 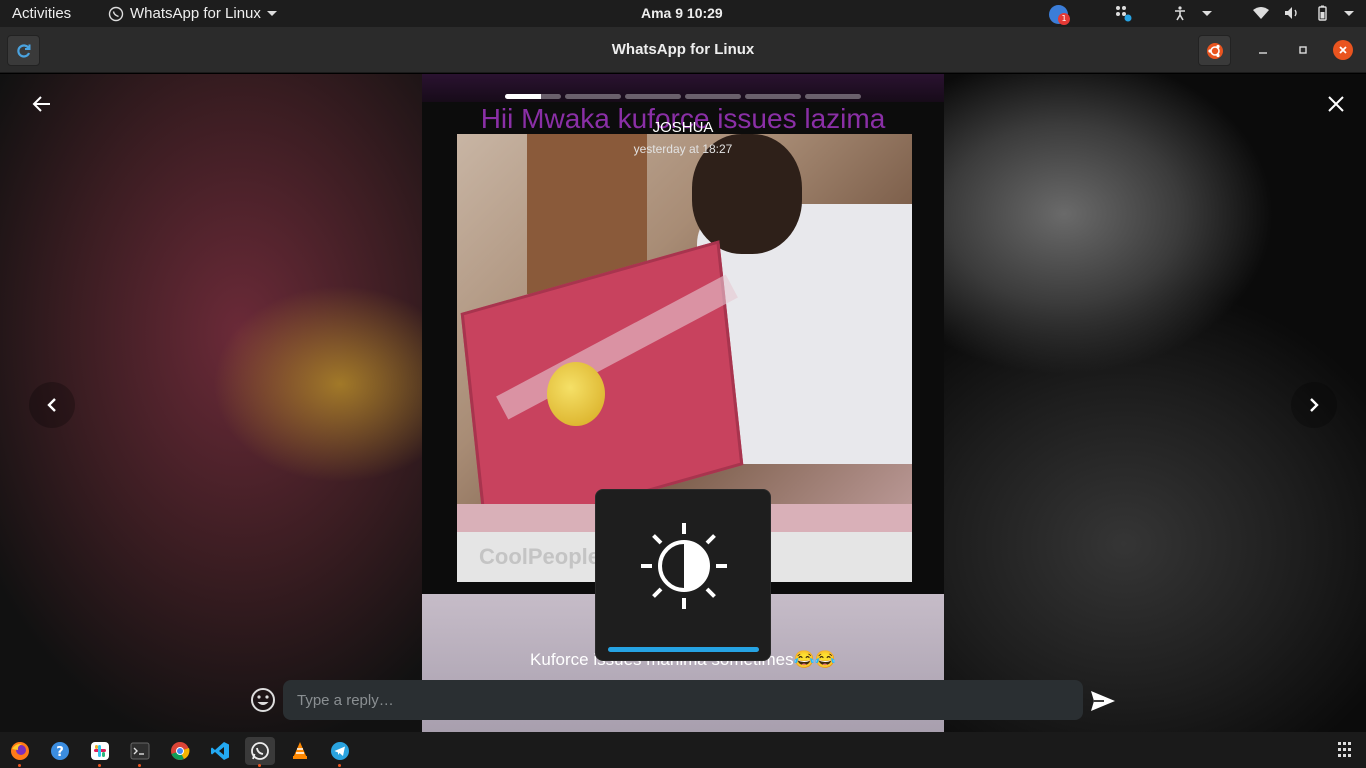 I want to click on clock: Ama 9 10:29, so click(x=682, y=13).